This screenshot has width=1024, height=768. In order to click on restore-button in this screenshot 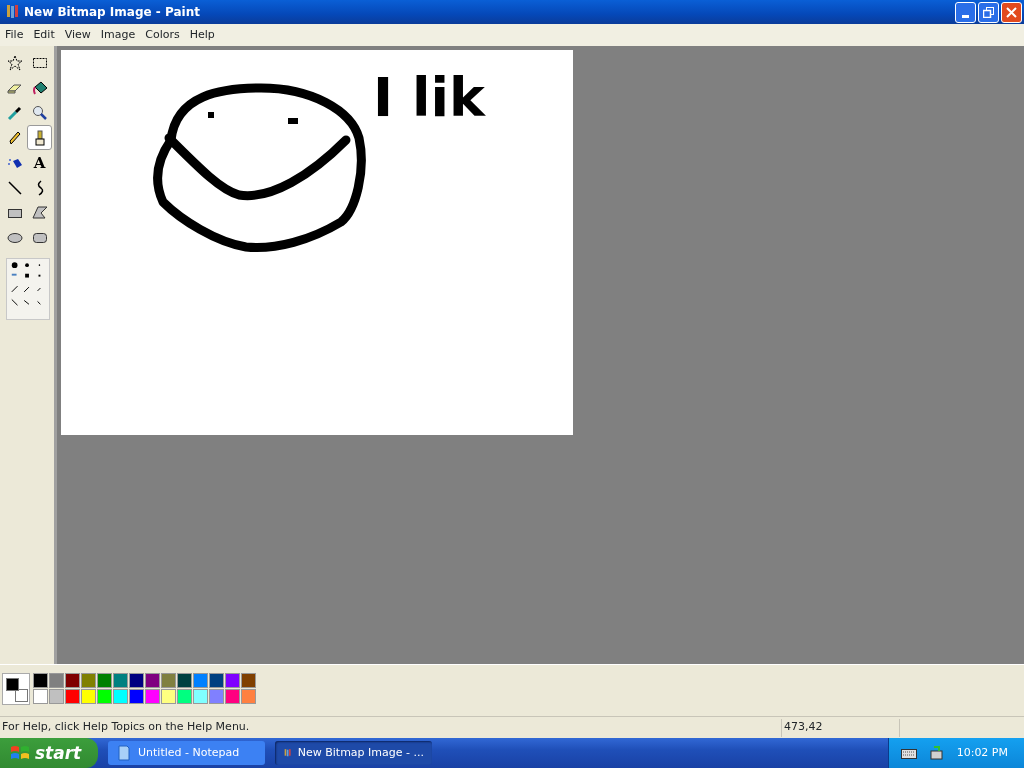, I will do `click(988, 12)`.